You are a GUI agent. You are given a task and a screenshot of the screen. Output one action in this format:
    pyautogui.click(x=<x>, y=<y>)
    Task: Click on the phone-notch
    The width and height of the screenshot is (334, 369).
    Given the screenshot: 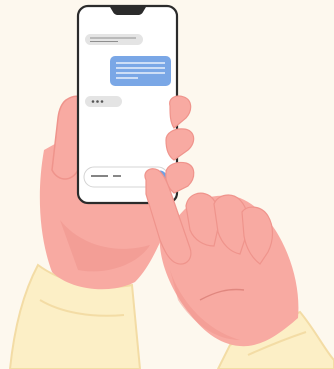 What is the action you would take?
    pyautogui.click(x=128, y=11)
    